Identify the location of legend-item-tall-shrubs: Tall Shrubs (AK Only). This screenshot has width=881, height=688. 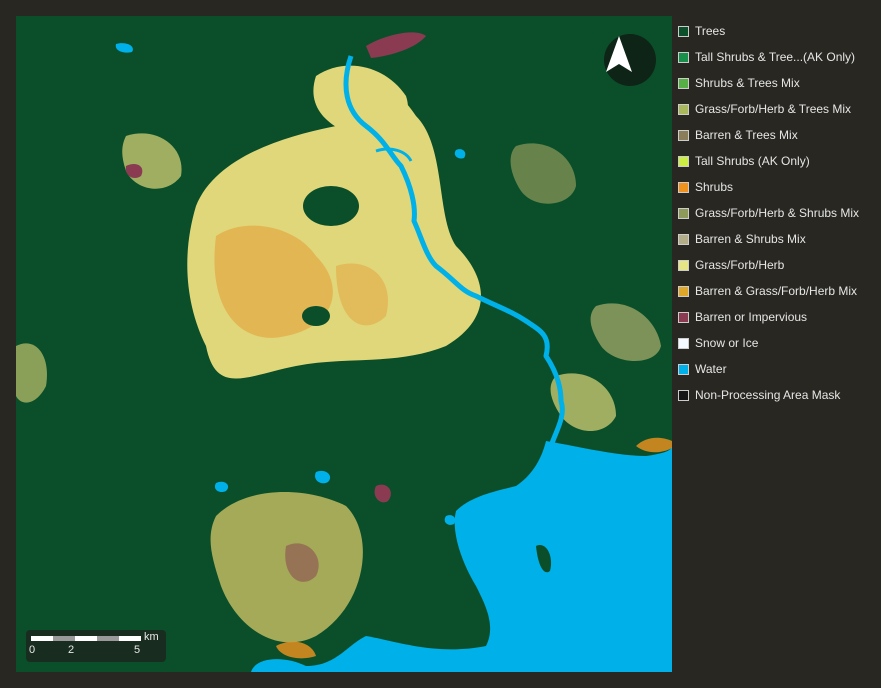
(778, 161).